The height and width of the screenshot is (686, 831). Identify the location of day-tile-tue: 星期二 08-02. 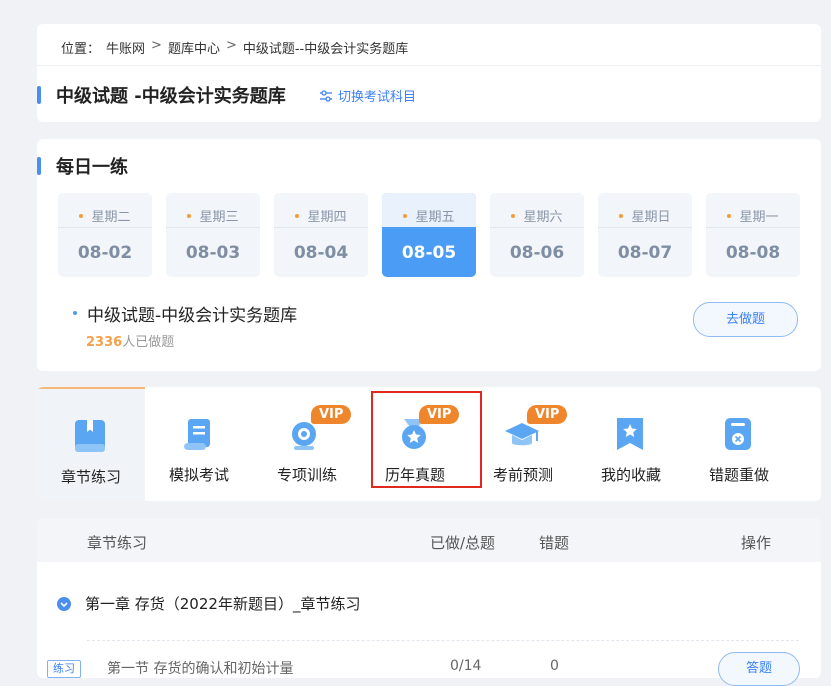
(105, 235).